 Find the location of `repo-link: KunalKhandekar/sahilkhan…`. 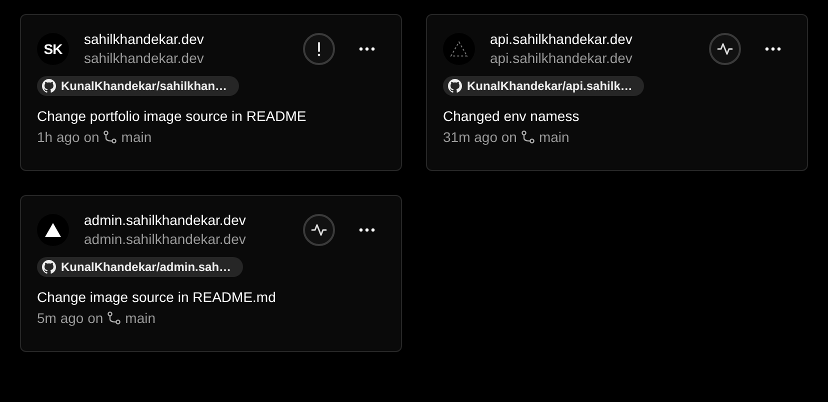

repo-link: KunalKhandekar/sahilkhan… is located at coordinates (138, 86).